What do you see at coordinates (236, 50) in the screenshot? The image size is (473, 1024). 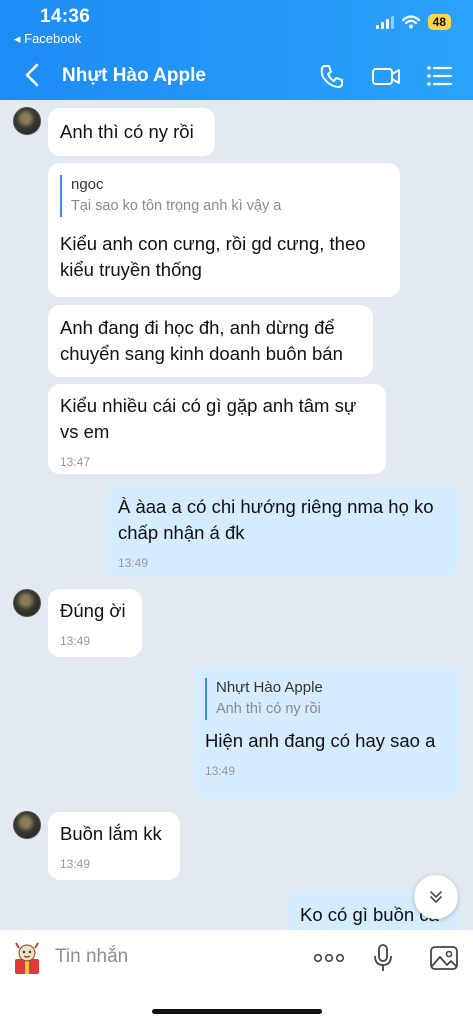 I see `chat-header: 14:36 ◂ Facebook 48 Nhựt Hào Apple` at bounding box center [236, 50].